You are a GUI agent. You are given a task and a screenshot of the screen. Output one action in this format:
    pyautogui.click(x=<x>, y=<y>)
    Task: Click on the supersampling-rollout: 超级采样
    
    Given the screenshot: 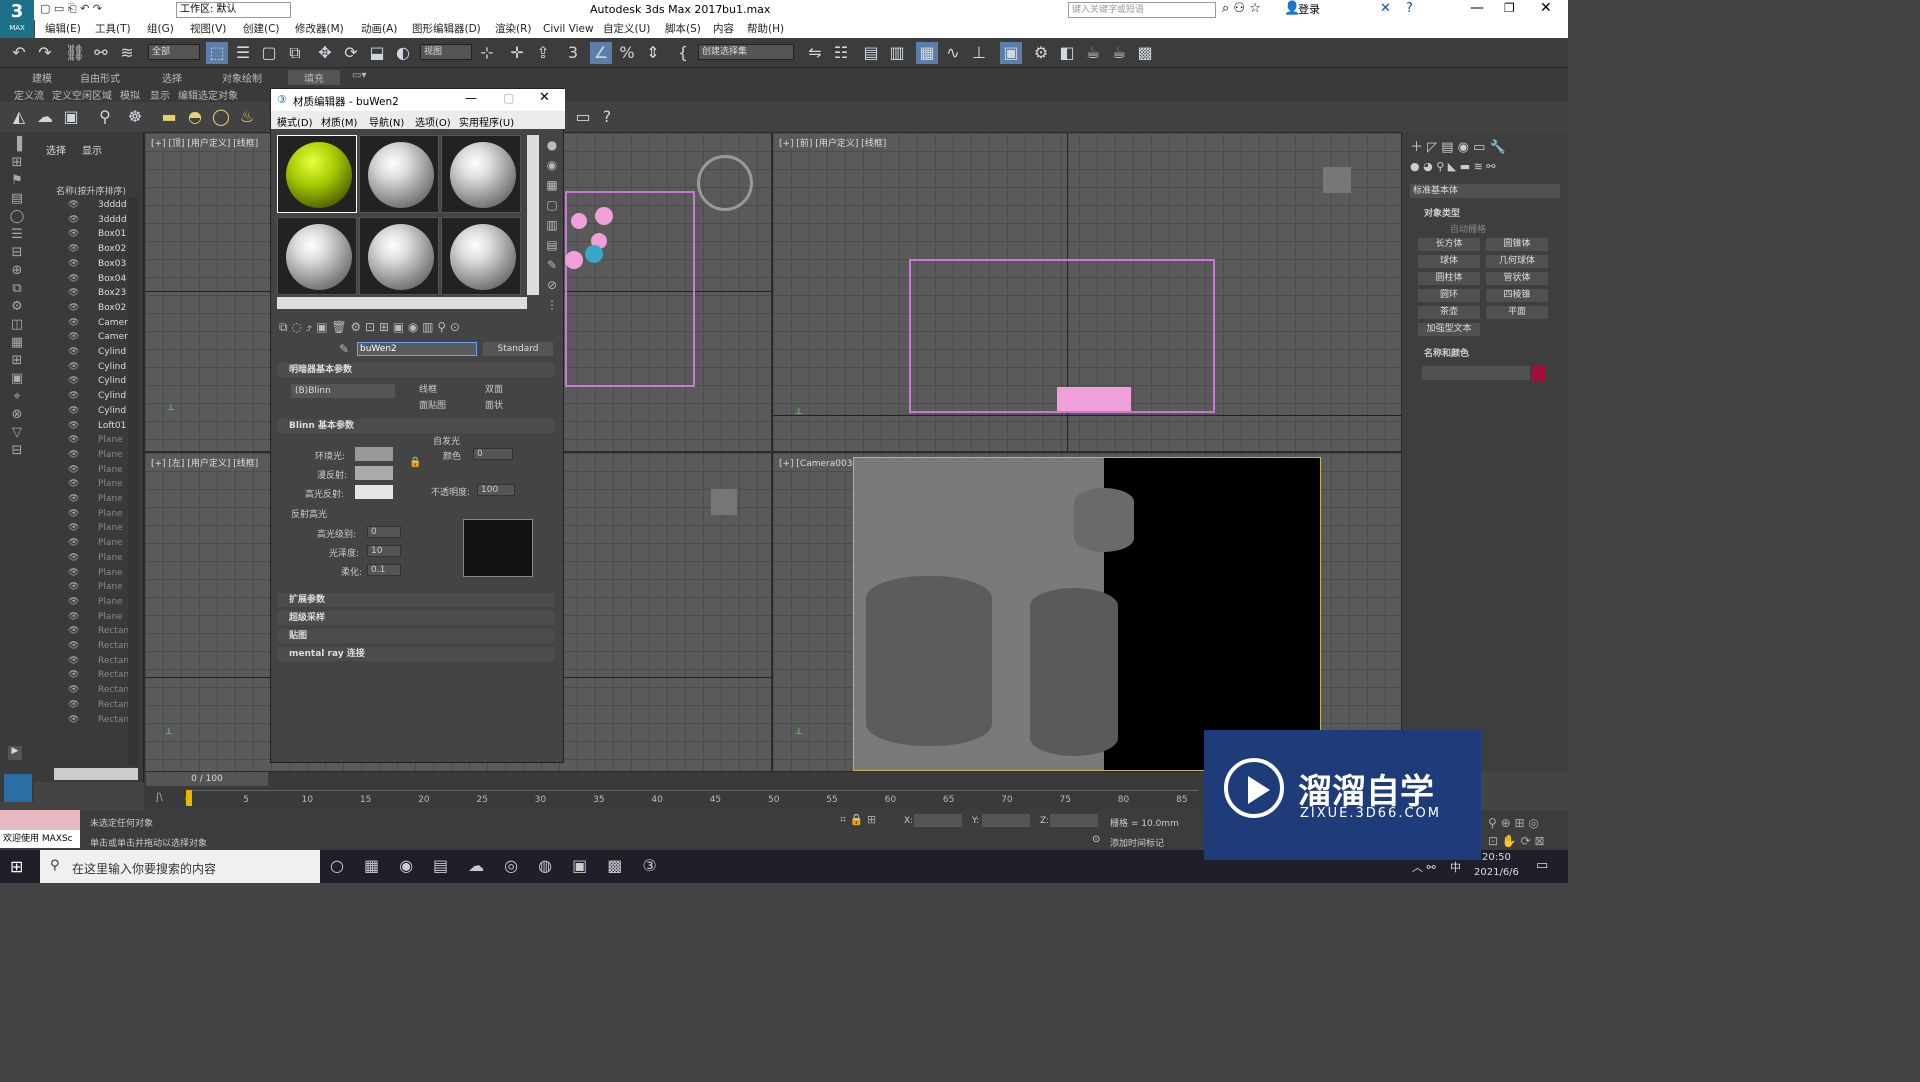 What is the action you would take?
    pyautogui.click(x=416, y=618)
    